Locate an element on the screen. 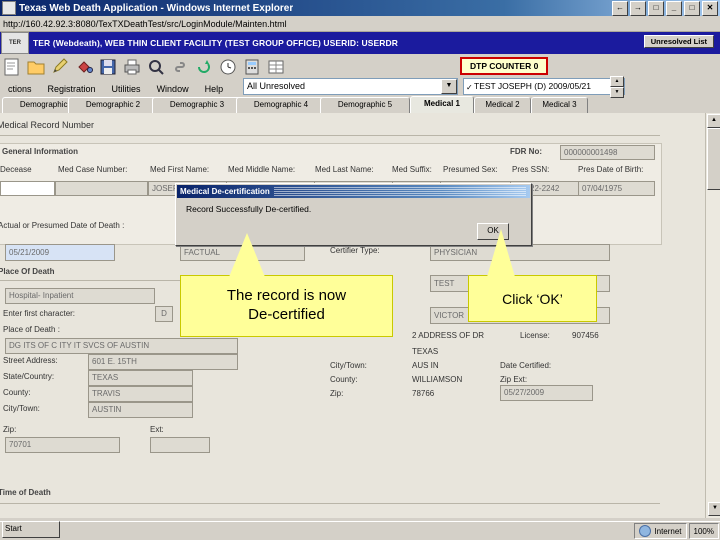  record-filter-value: All Unresolved is located at coordinates (276, 86).